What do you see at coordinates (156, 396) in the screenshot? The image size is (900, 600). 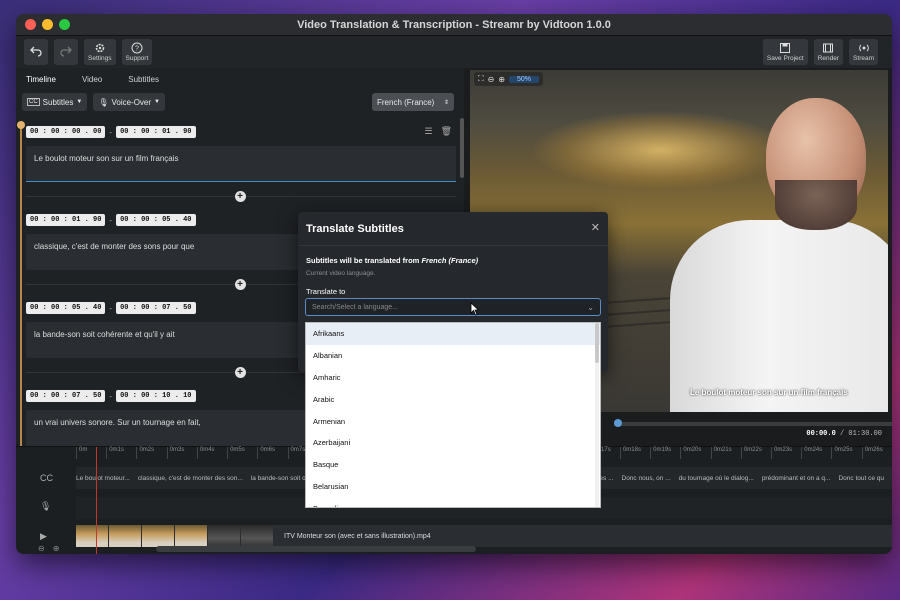 I see `segment-end-time: 00 : 00 : 10 . 10` at bounding box center [156, 396].